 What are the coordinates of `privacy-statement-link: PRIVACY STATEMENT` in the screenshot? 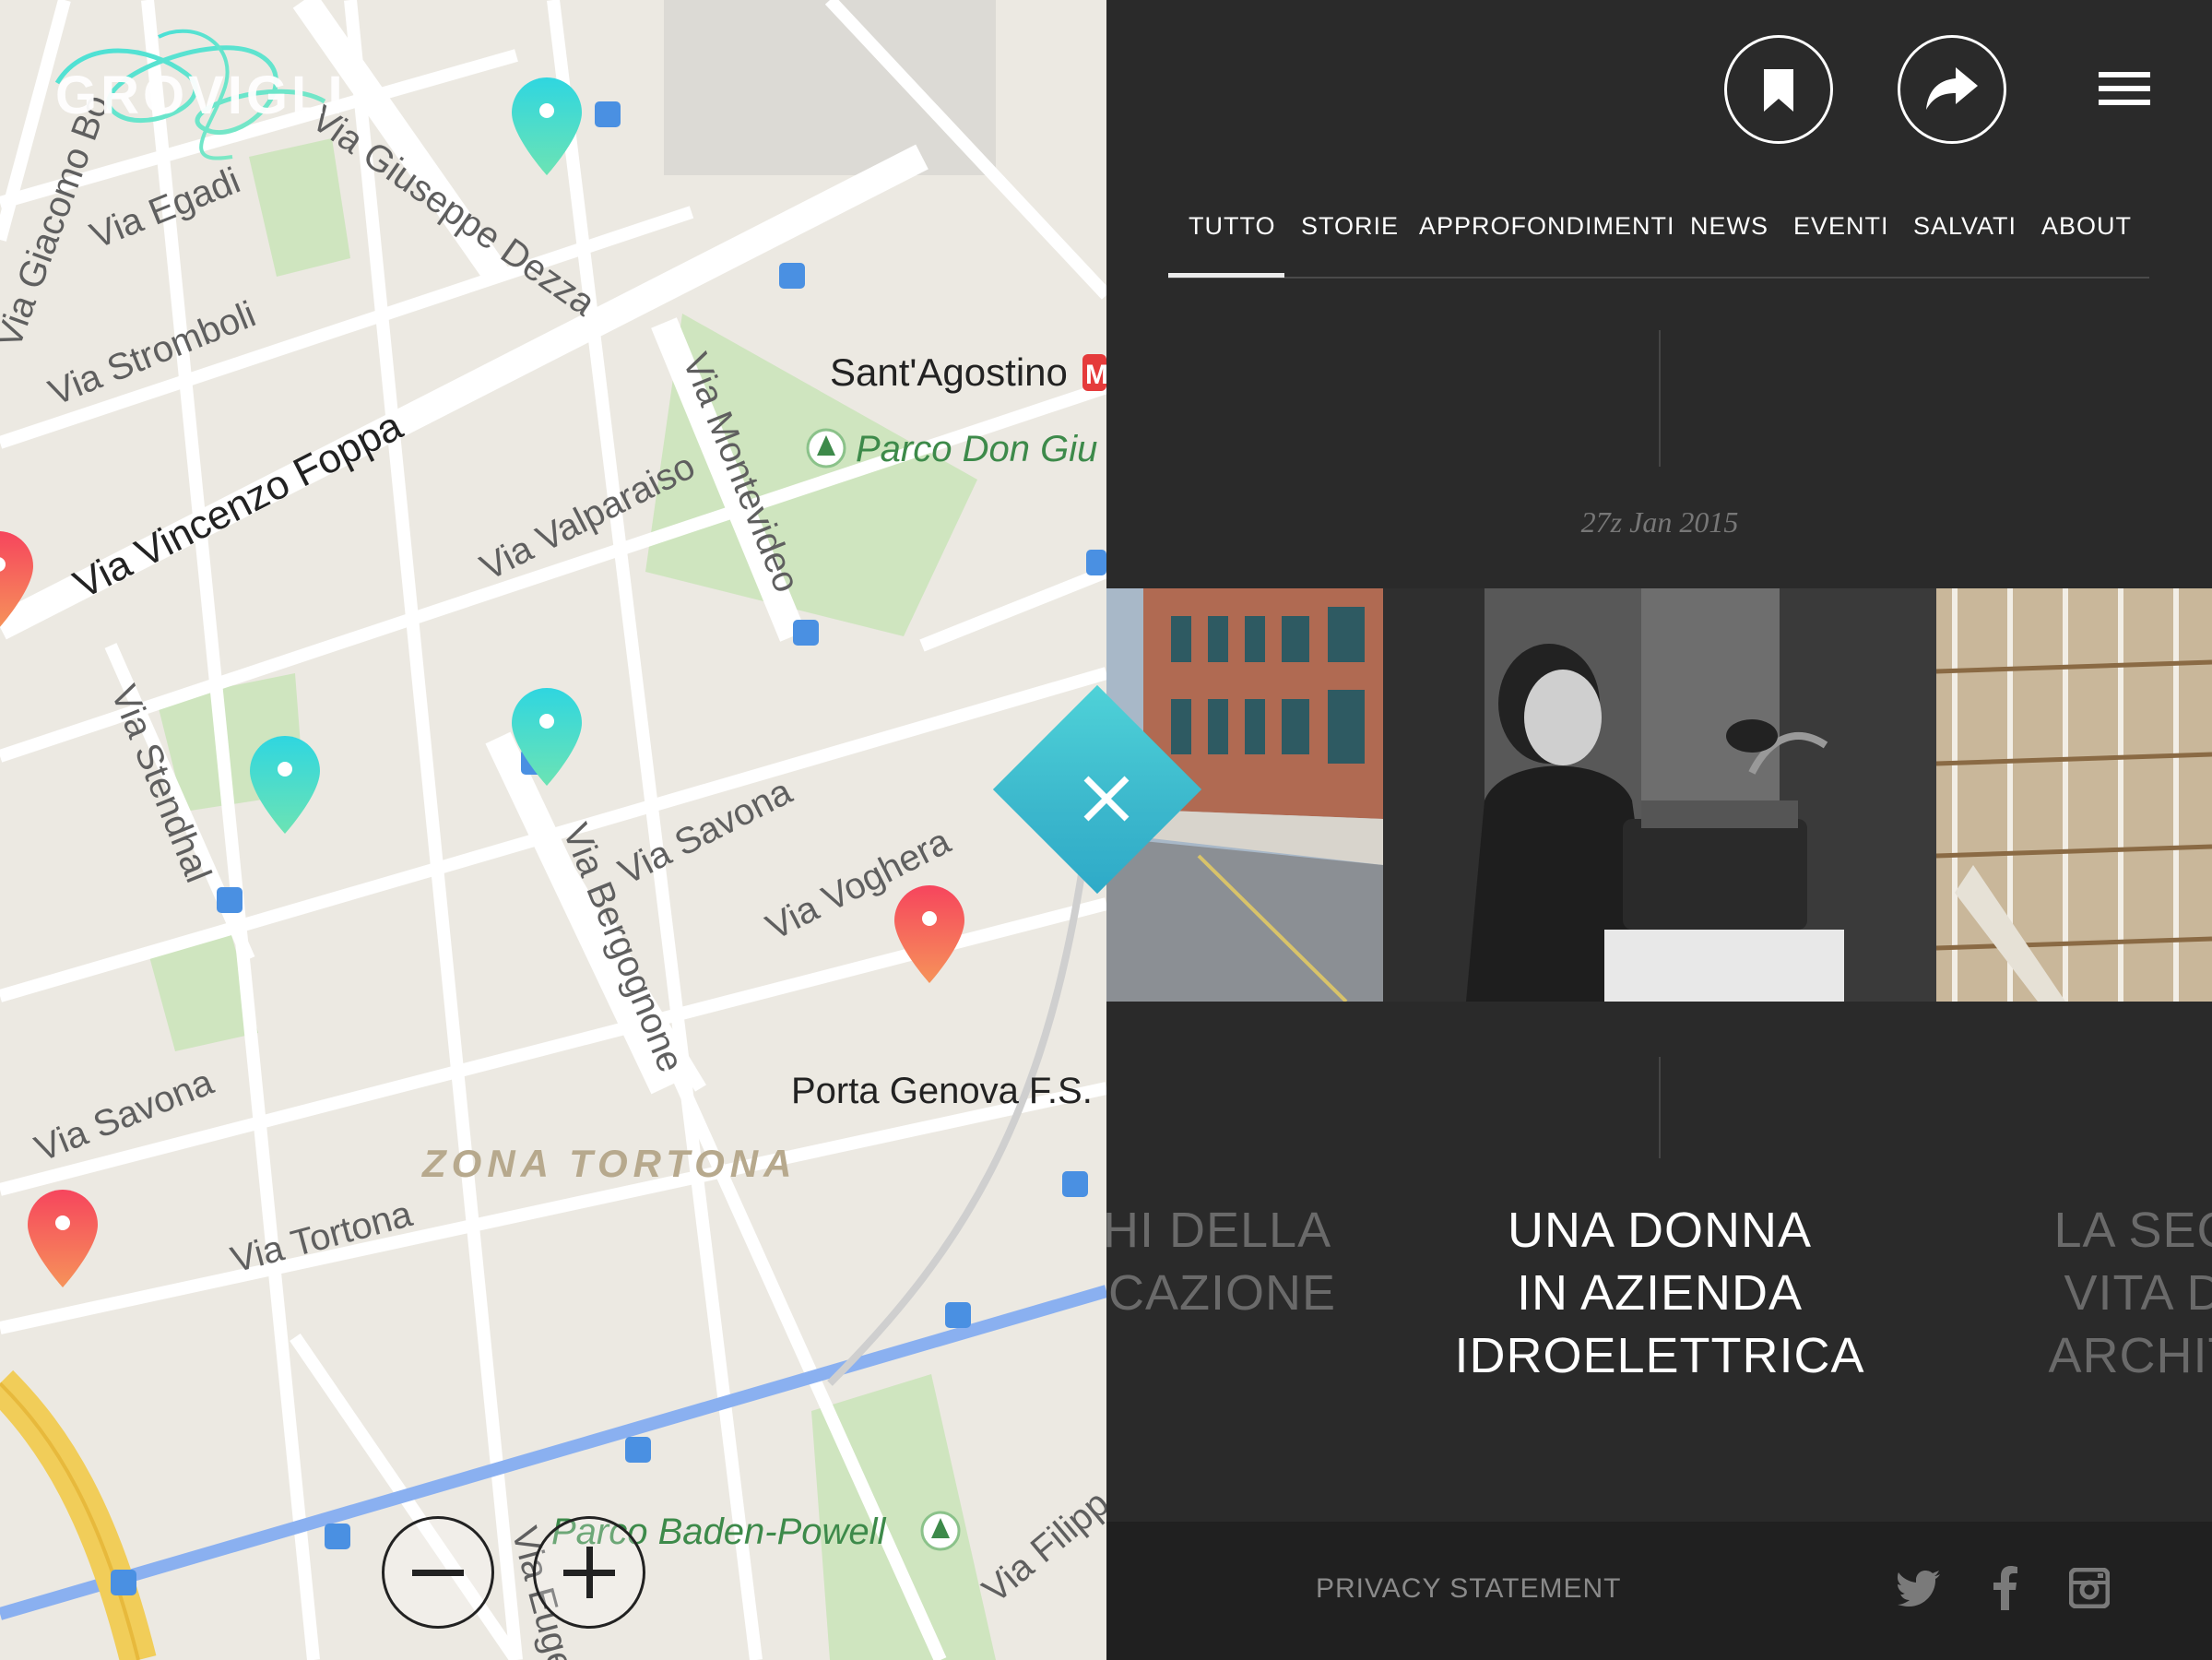 It's located at (1469, 1589).